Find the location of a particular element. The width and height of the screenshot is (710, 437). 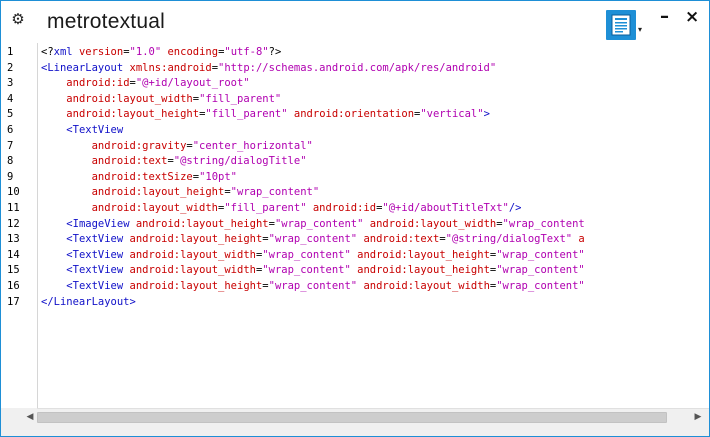

code-token: android:id is located at coordinates (98, 83).